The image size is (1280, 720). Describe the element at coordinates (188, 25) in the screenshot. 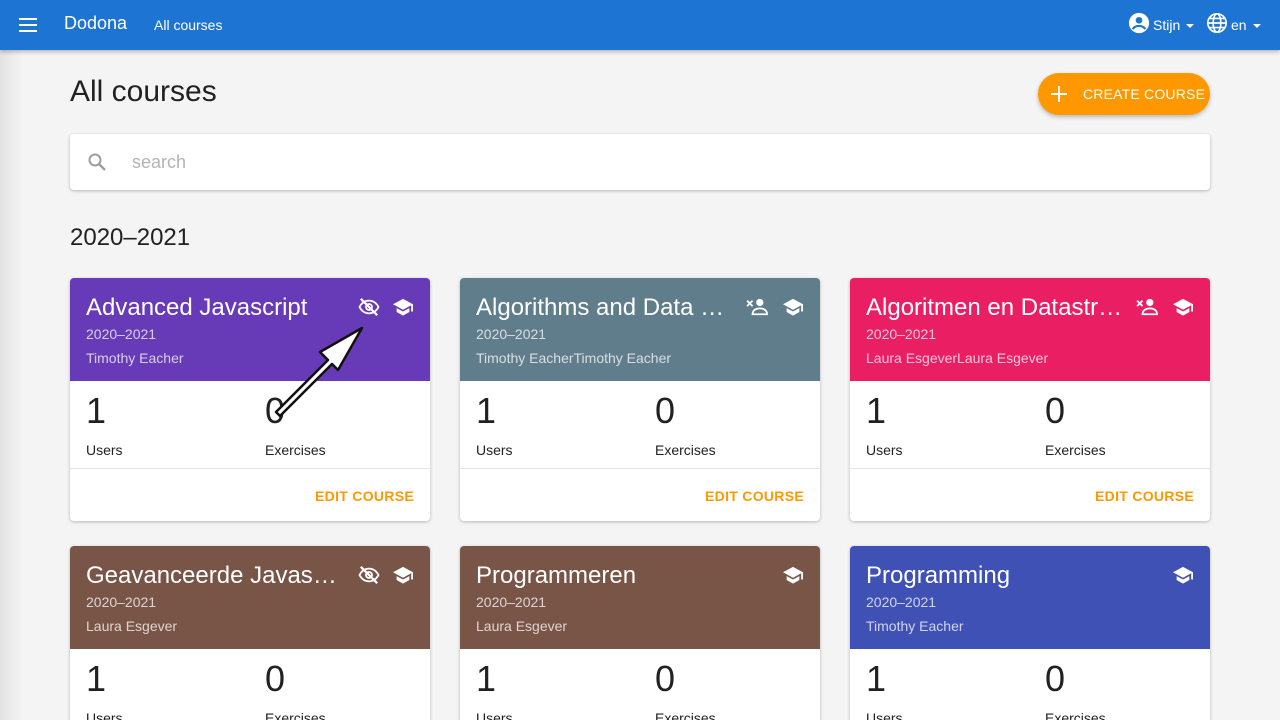

I see `nav-link-all-courses: All courses` at that location.